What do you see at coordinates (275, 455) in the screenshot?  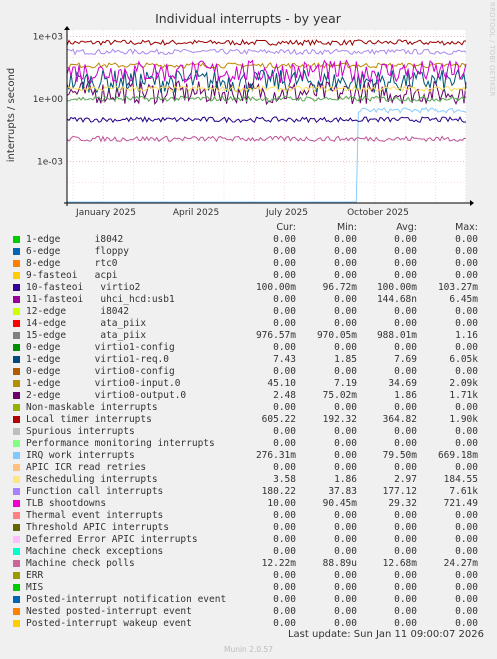 I see `legend-value-cur: 276.31m` at bounding box center [275, 455].